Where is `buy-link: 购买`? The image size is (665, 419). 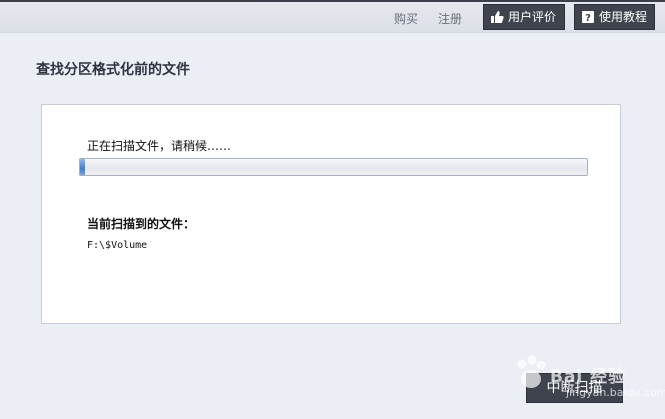
buy-link: 购买 is located at coordinates (406, 18).